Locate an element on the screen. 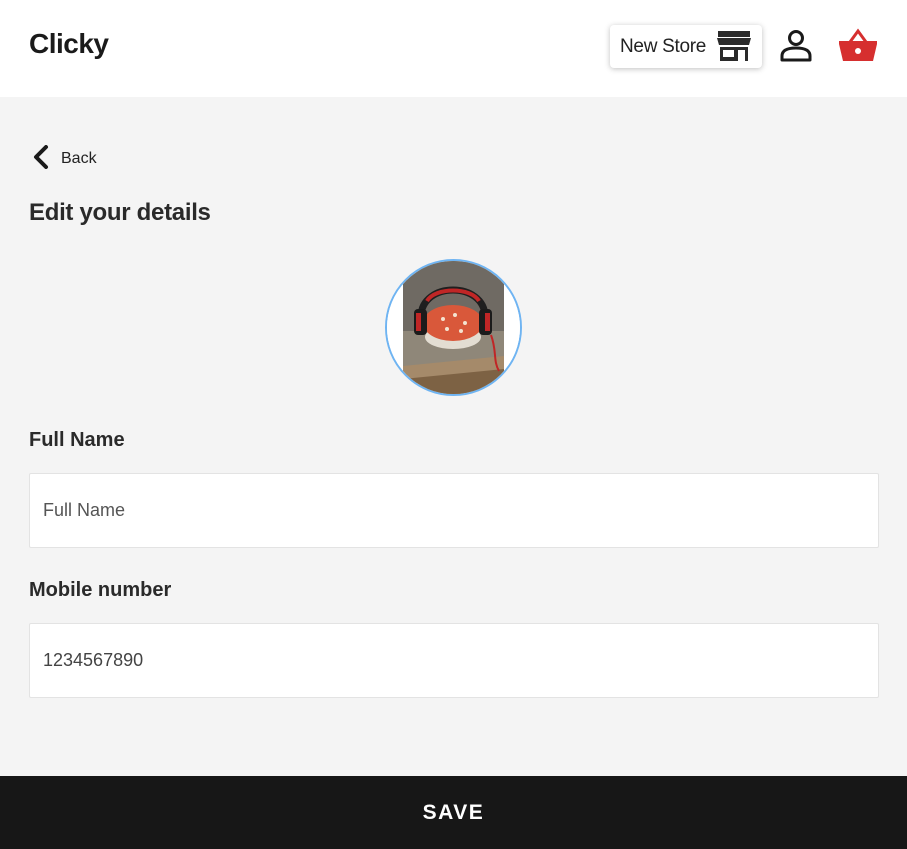  store-icon is located at coordinates (734, 48).